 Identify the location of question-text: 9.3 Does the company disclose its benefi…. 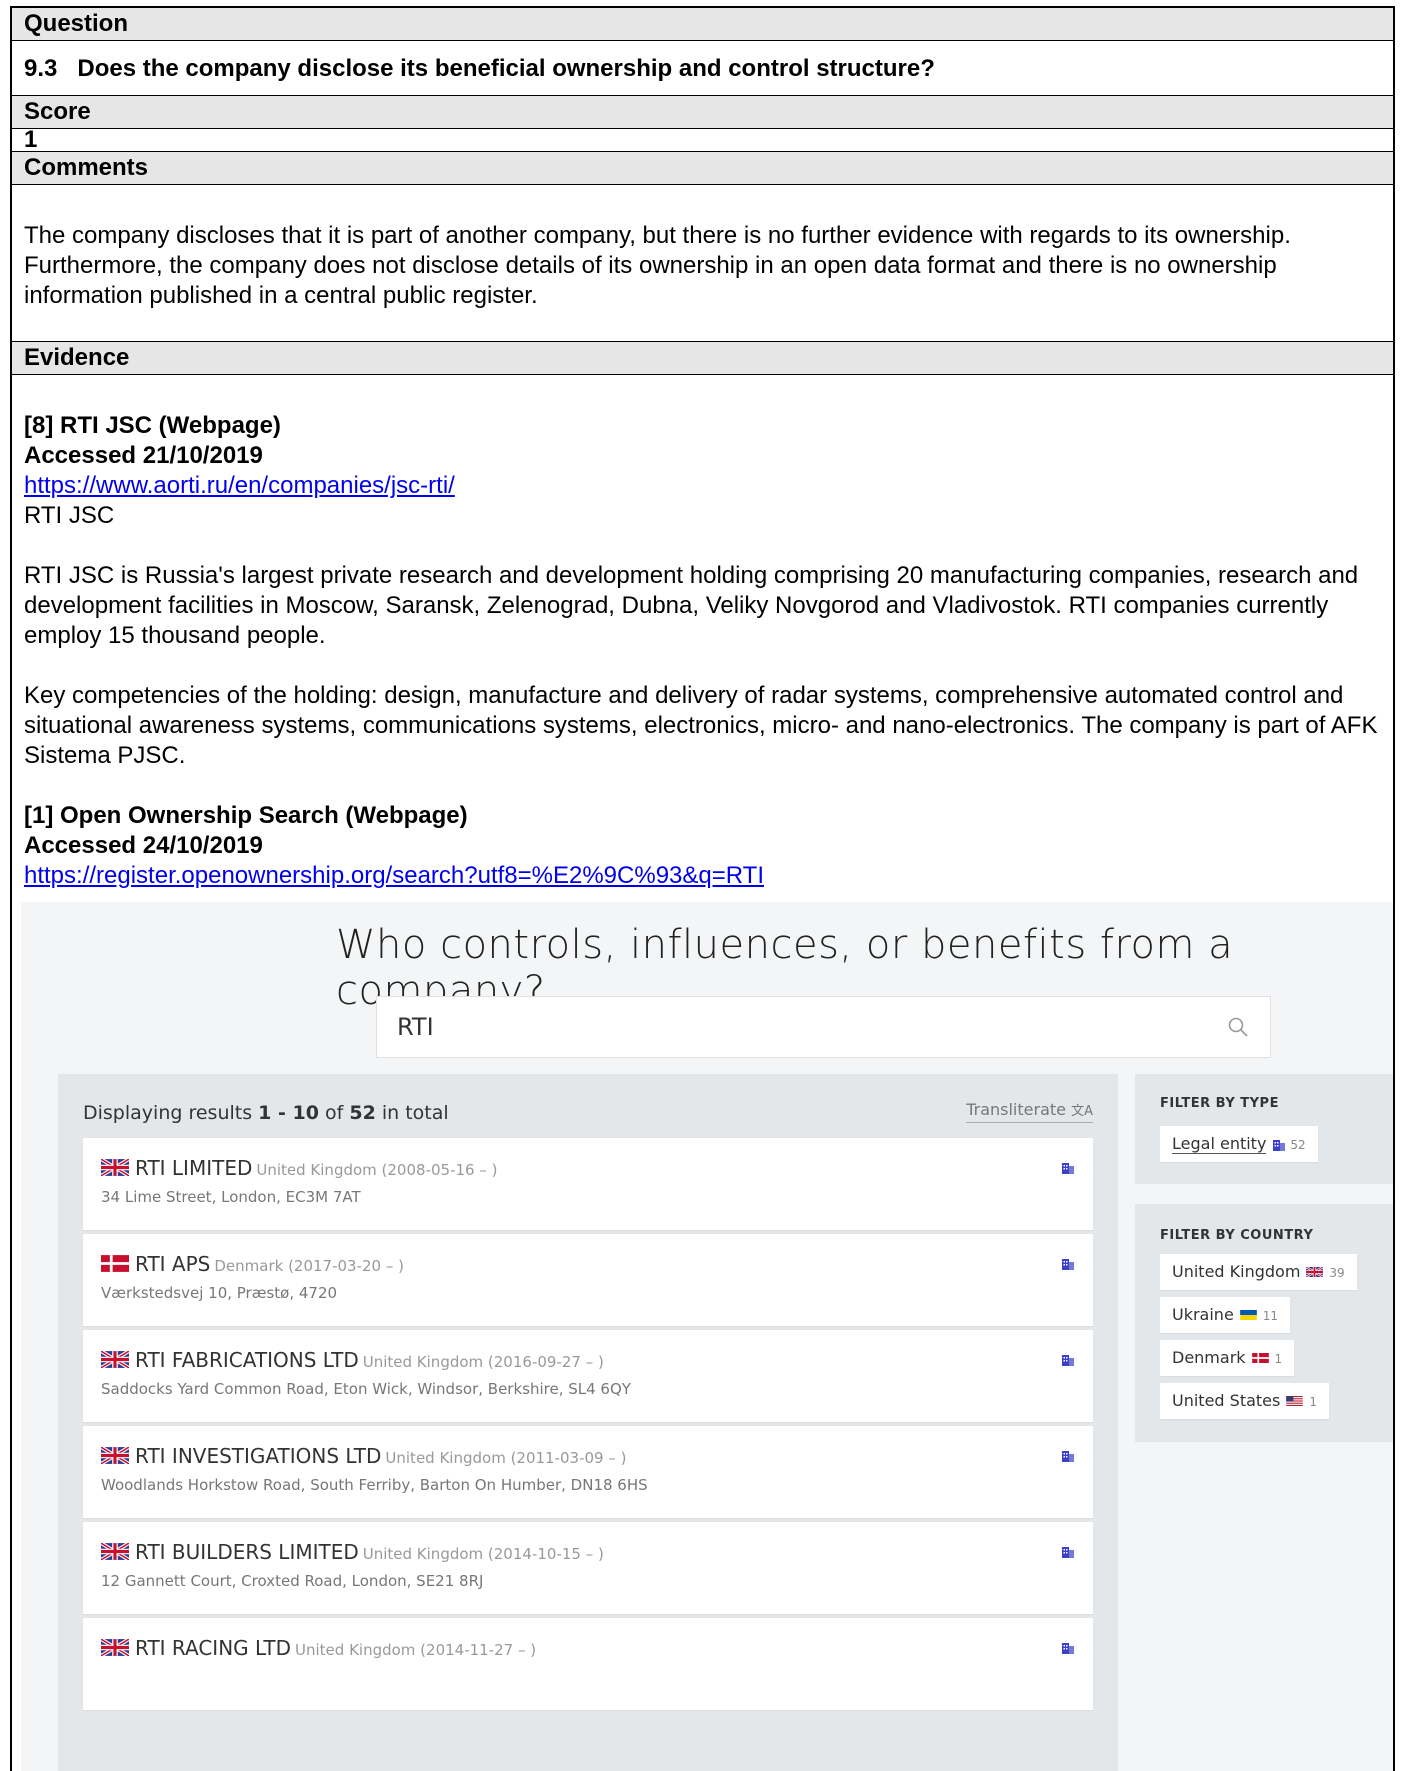
(479, 68).